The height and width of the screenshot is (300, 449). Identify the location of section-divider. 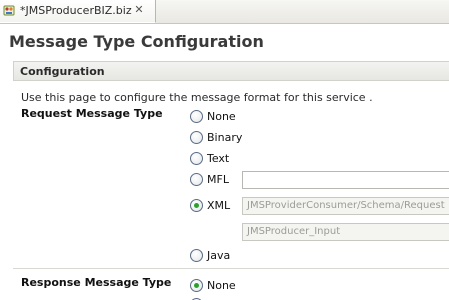
(231, 268).